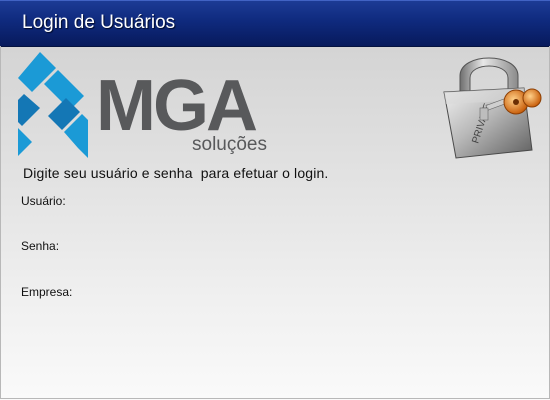  I want to click on company-input, so click(272, 292).